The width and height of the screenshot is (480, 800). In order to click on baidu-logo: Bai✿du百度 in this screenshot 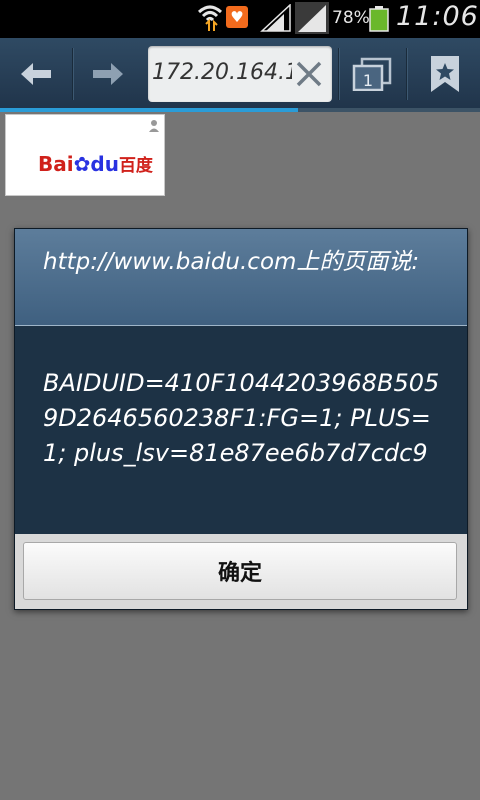, I will do `click(95, 163)`.